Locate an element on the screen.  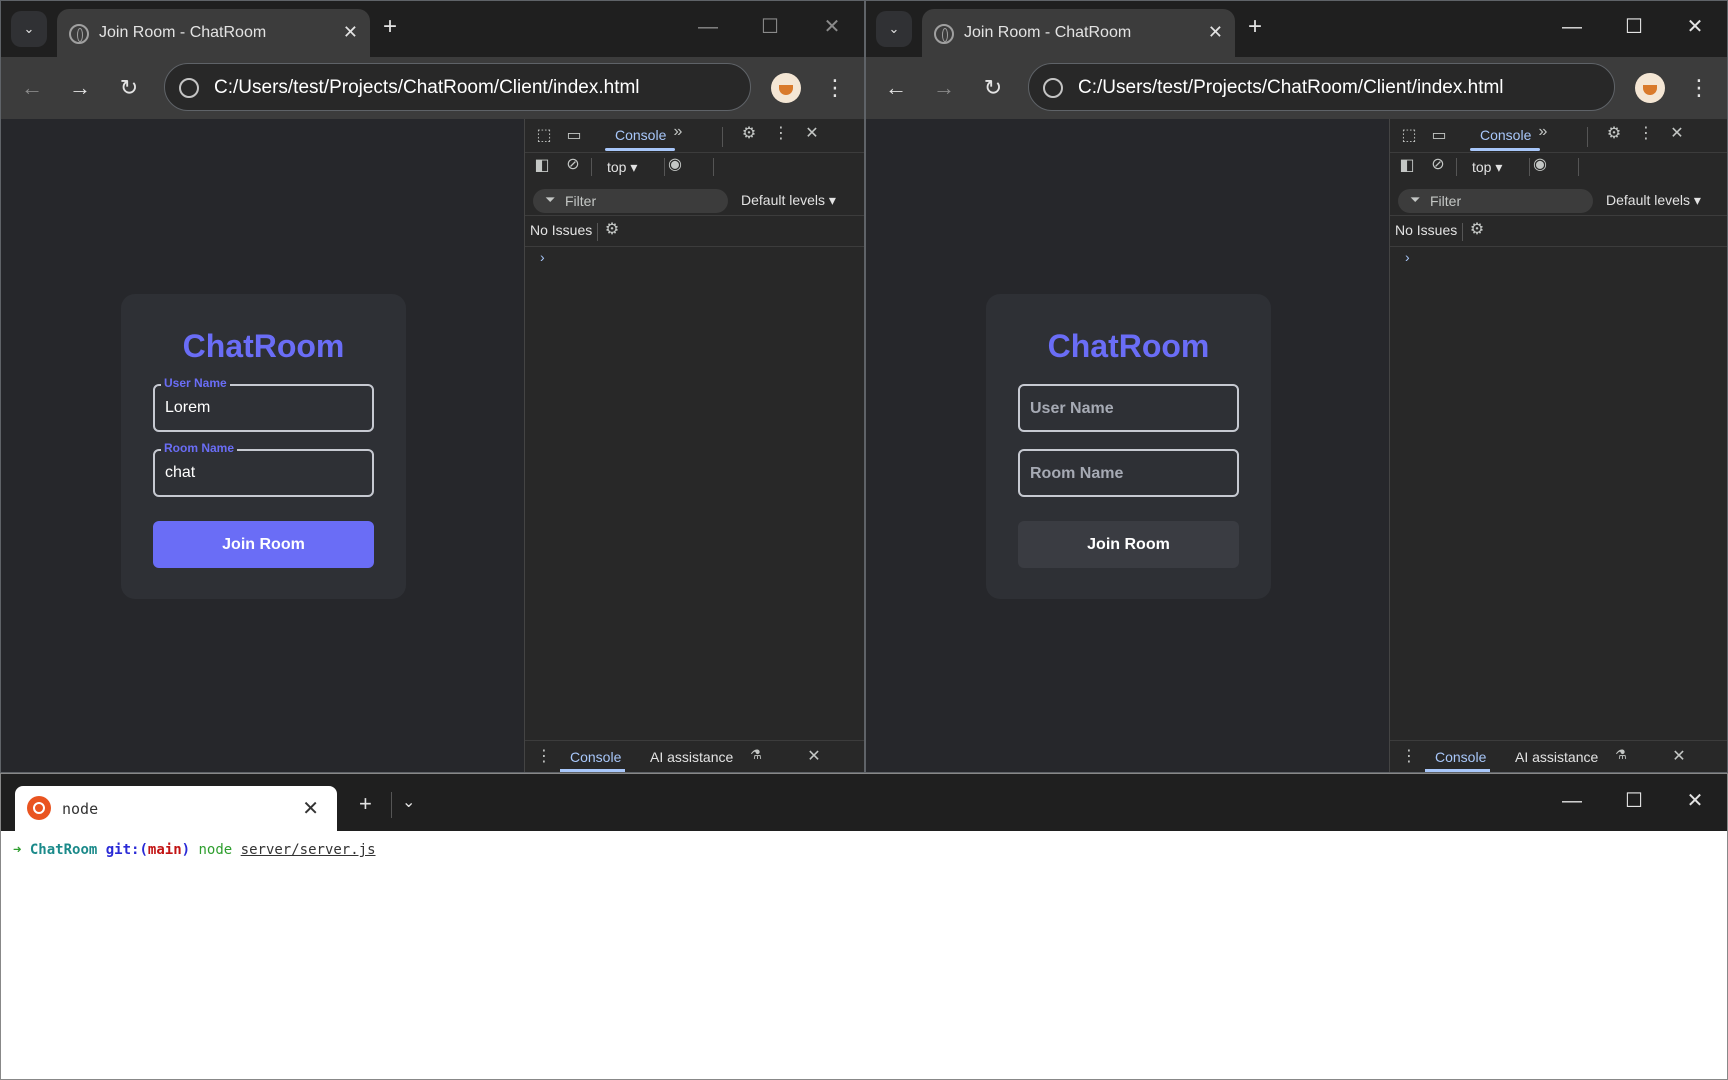
user-name-placeholder: User Name is located at coordinates (1072, 408).